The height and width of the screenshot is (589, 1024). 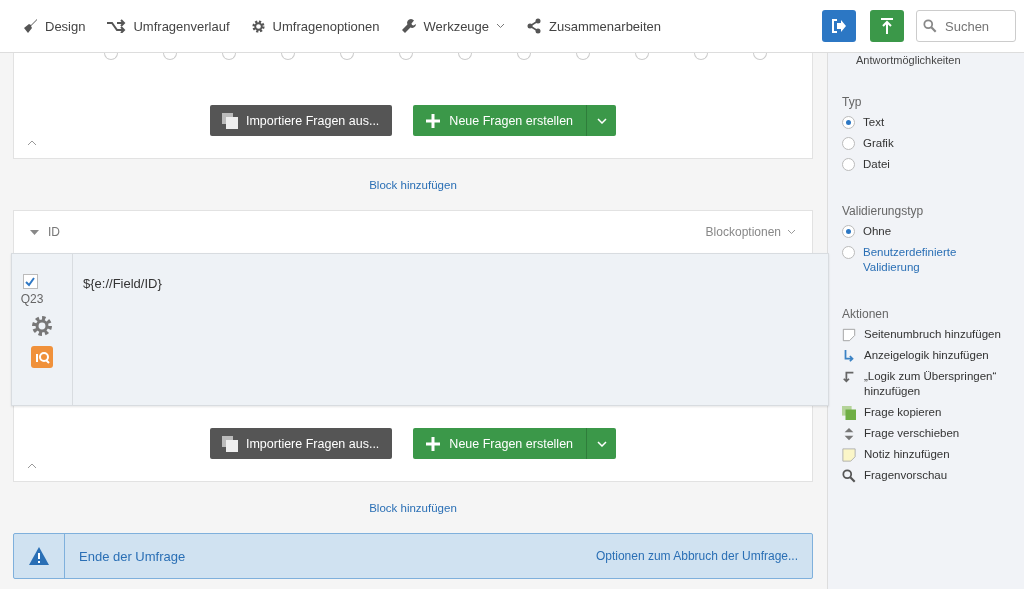 What do you see at coordinates (944, 433) in the screenshot?
I see `action-link: Frage verschieben` at bounding box center [944, 433].